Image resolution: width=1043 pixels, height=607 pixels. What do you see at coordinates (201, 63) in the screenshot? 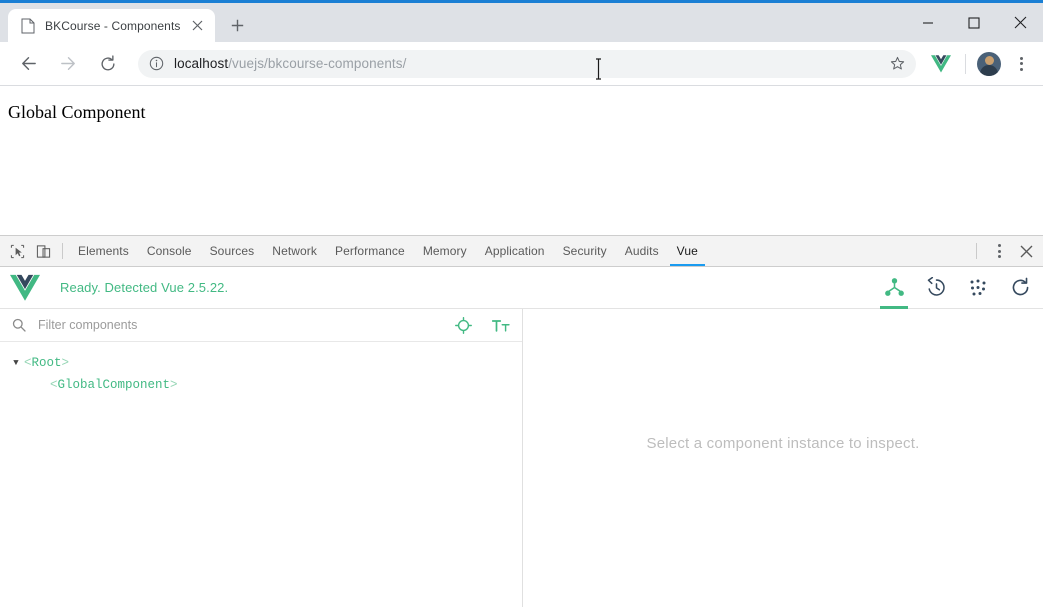
I see `url-host: localhost` at bounding box center [201, 63].